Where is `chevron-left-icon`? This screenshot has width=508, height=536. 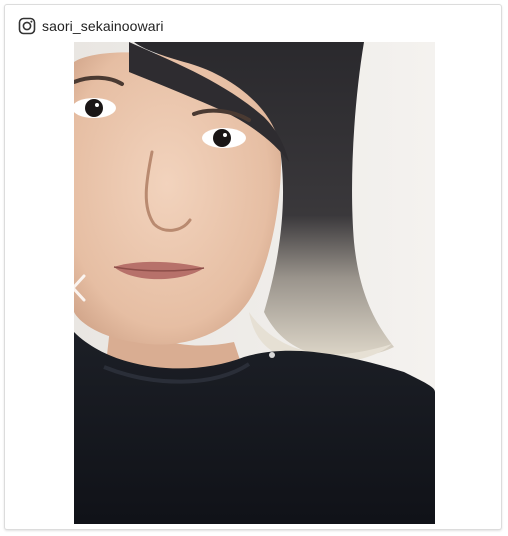
chevron-left-icon is located at coordinates (80, 288).